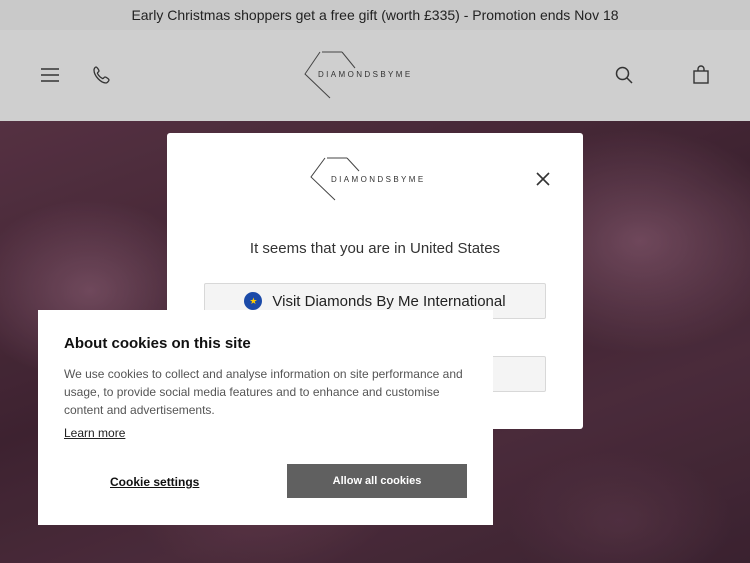  Describe the element at coordinates (624, 75) in the screenshot. I see `search-icon` at that location.